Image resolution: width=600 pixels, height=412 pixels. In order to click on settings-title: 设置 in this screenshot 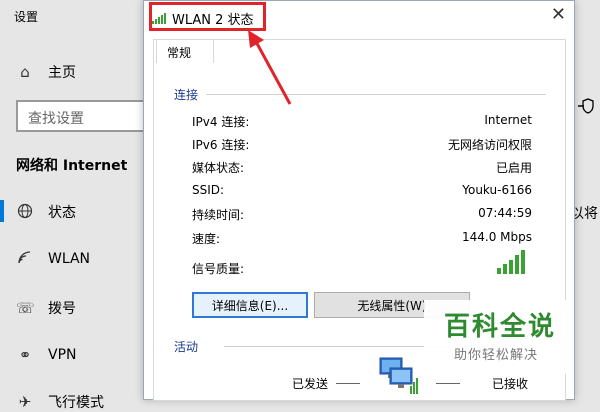, I will do `click(26, 17)`.